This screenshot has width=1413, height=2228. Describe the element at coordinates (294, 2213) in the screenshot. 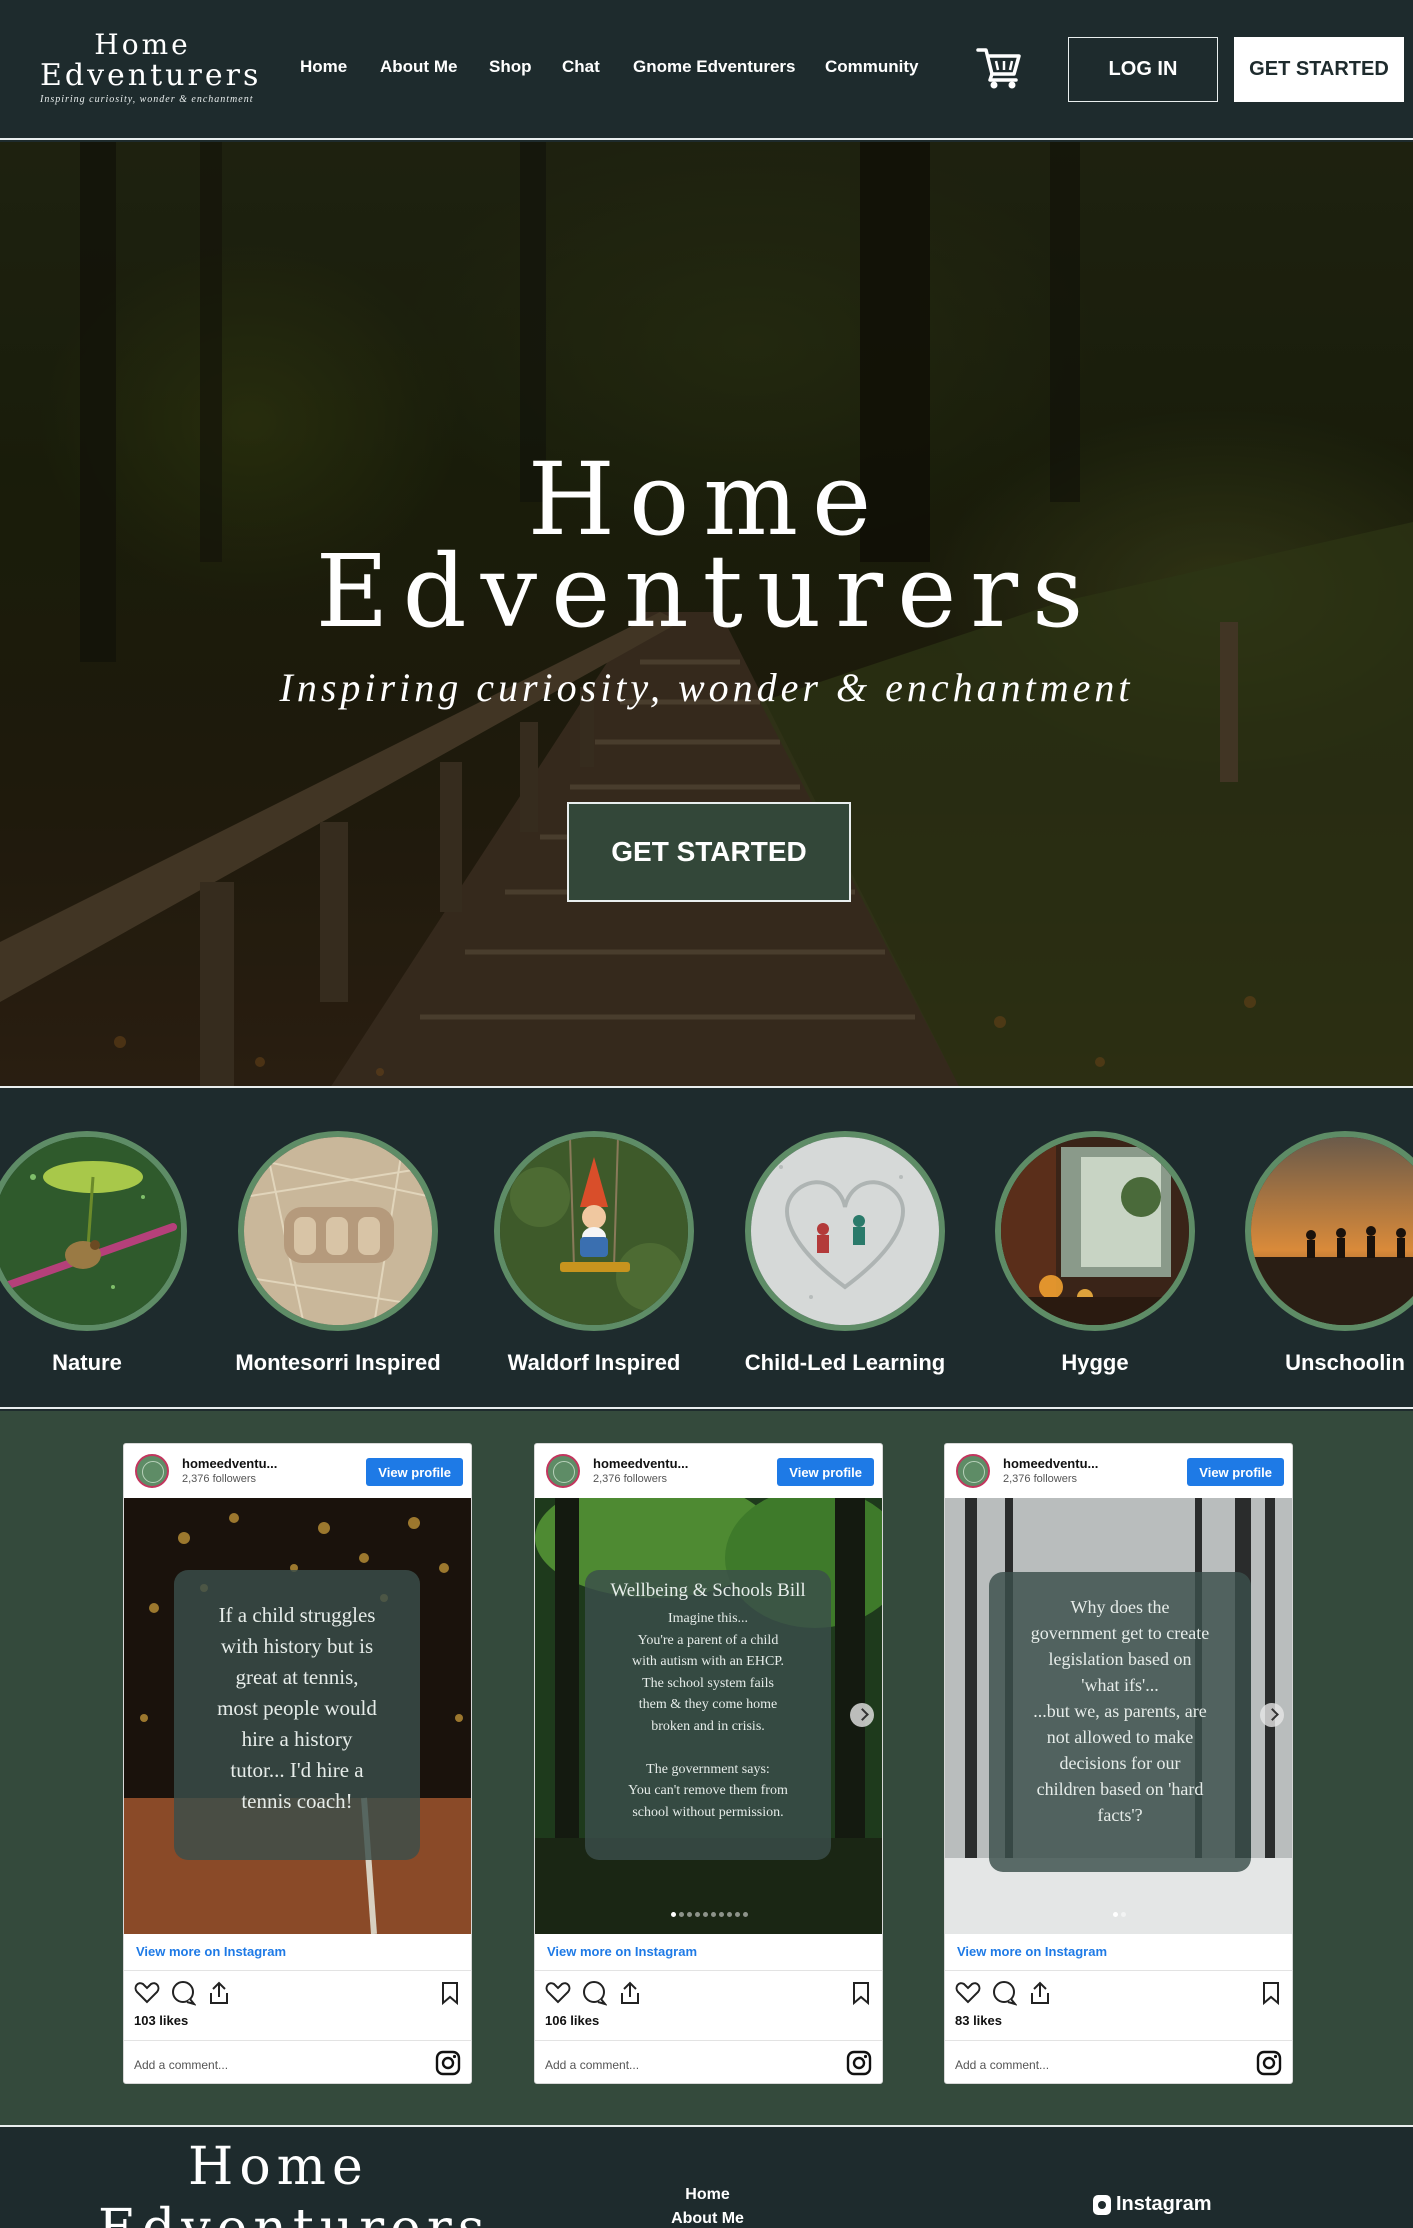

I see `footer-logo-line-2: Edventurers` at that location.